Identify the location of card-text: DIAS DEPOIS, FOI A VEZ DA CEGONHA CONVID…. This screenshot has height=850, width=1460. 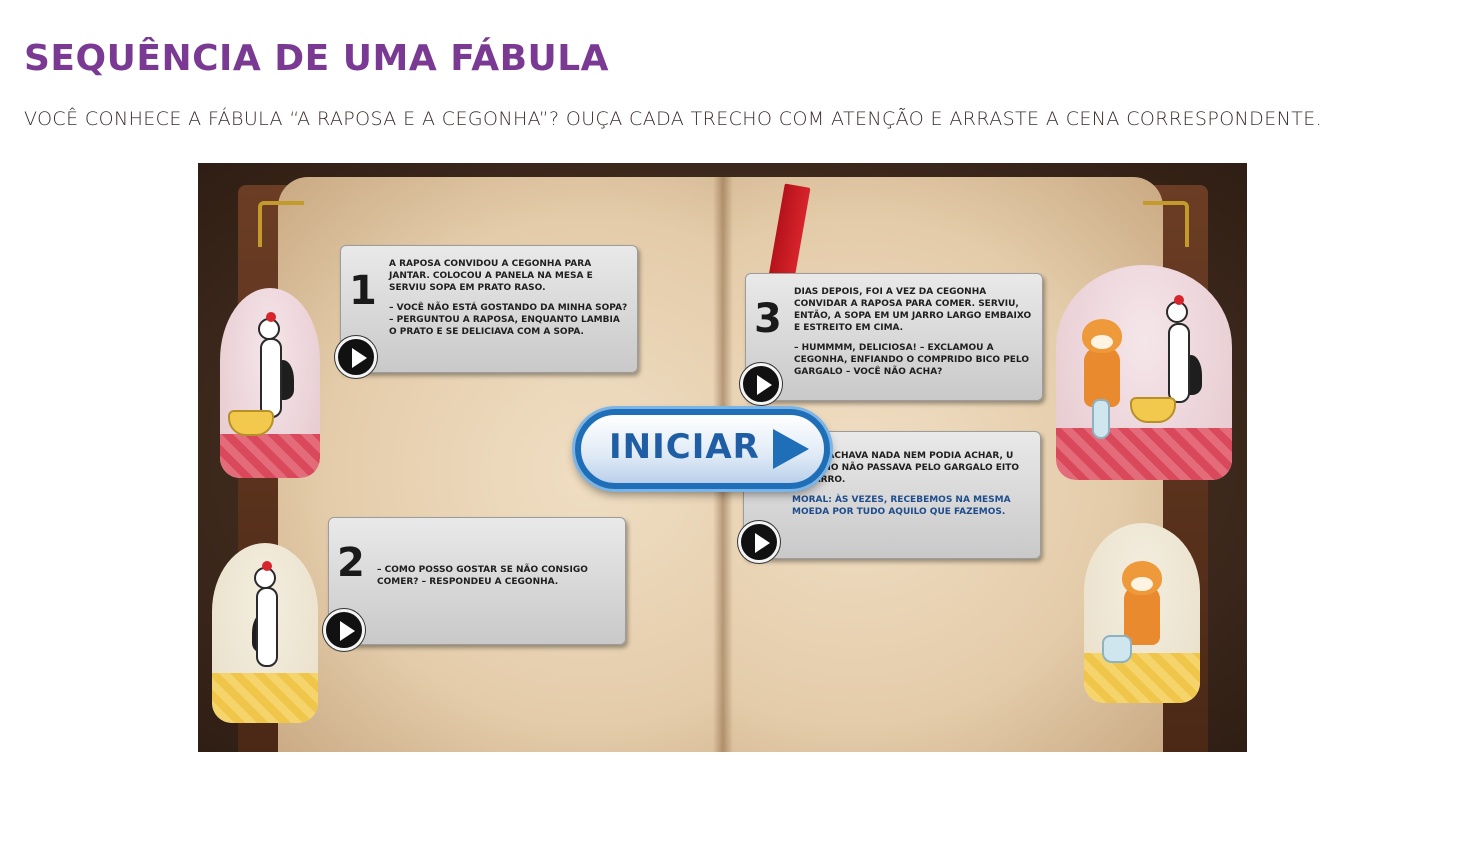
(914, 332).